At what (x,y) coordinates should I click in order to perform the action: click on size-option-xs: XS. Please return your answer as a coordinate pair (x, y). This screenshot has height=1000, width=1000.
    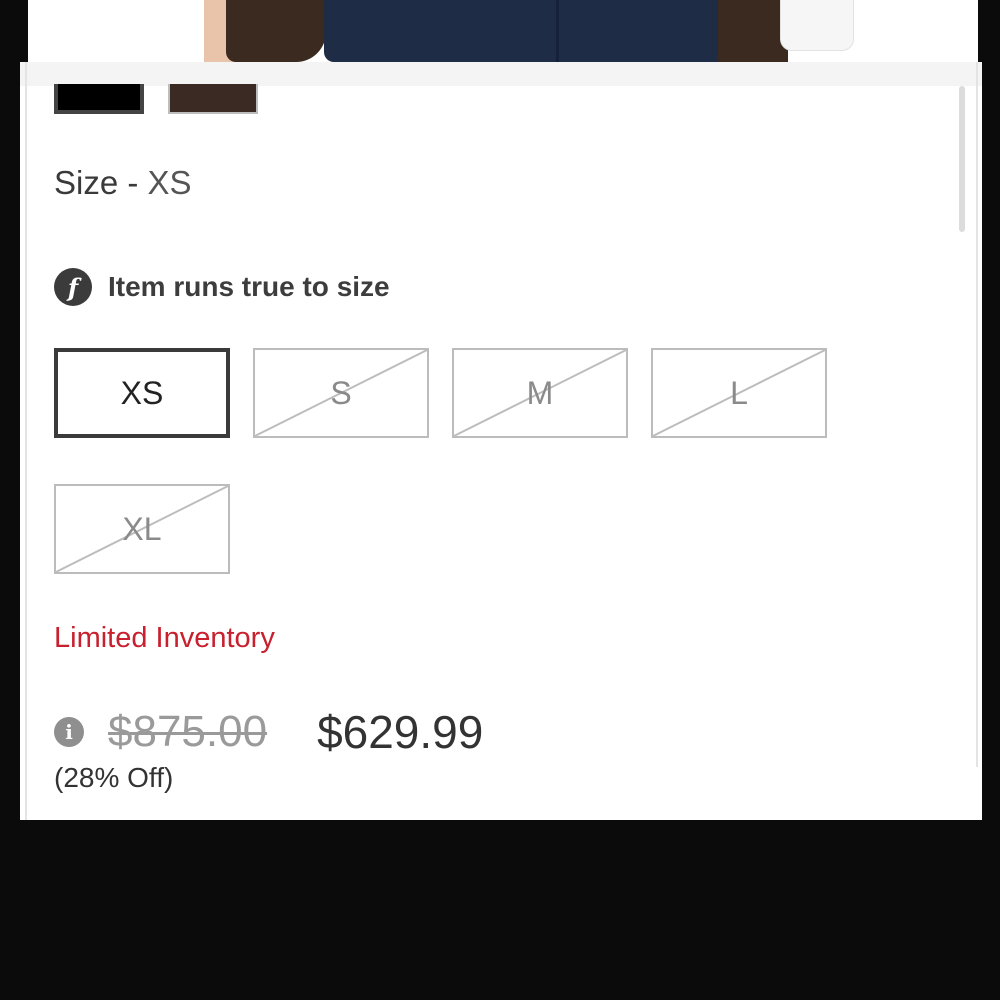
    Looking at the image, I should click on (142, 393).